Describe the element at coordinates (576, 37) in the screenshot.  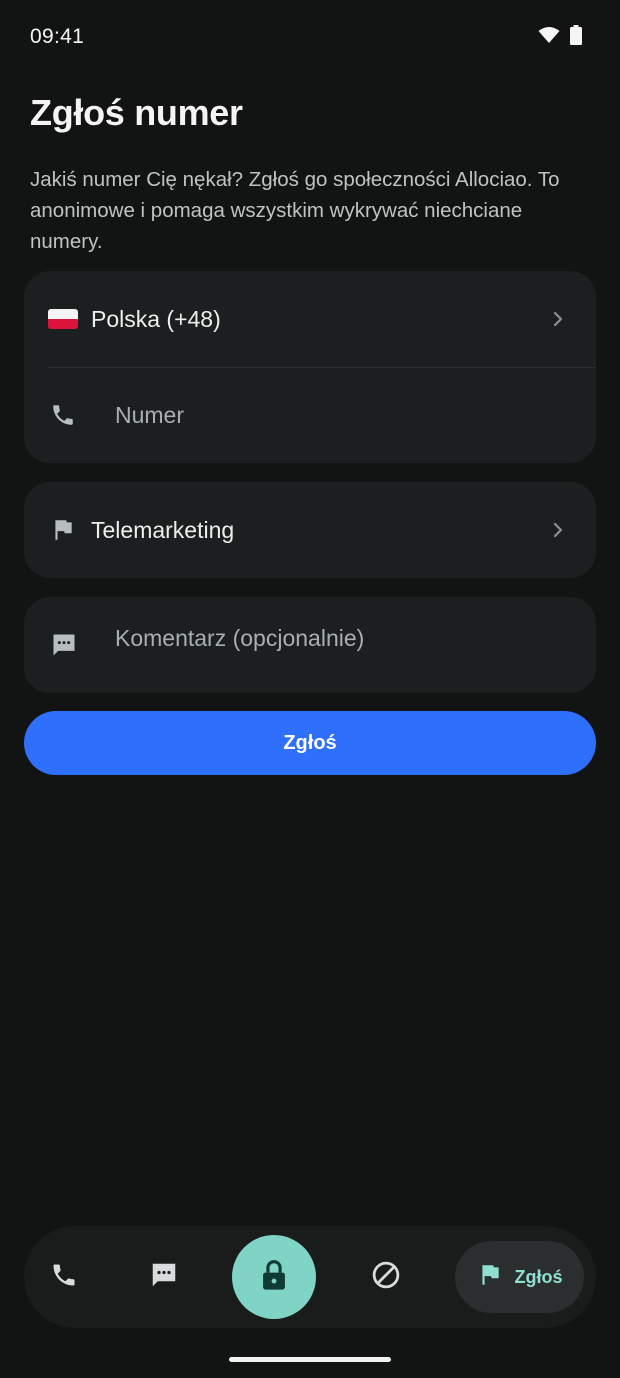
I see `battery-icon` at that location.